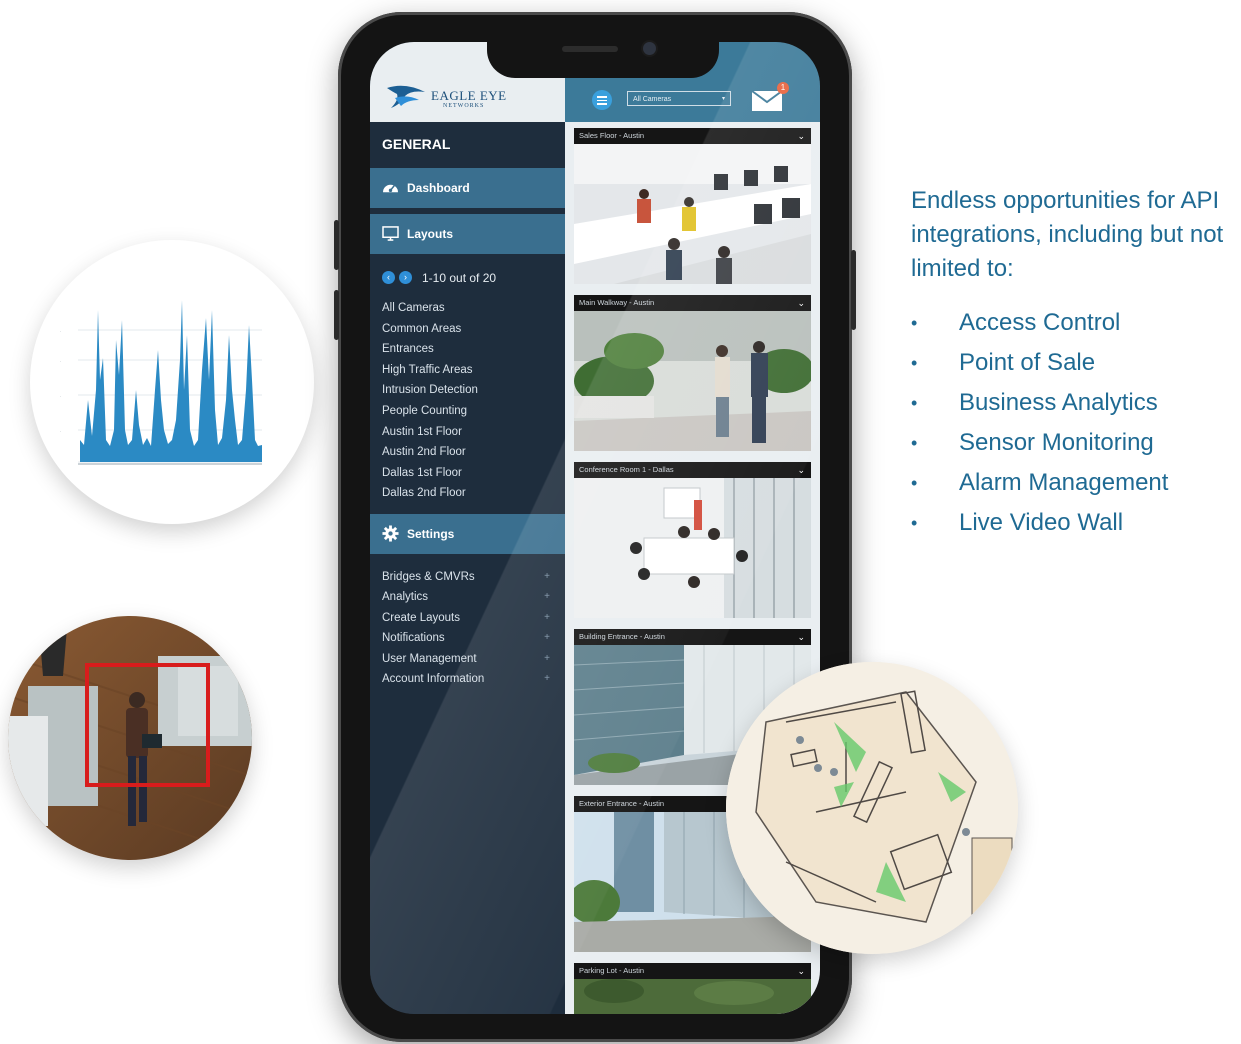 The height and width of the screenshot is (1044, 1241). Describe the element at coordinates (612, 970) in the screenshot. I see `camera-title: Parking Lot - Austin` at that location.